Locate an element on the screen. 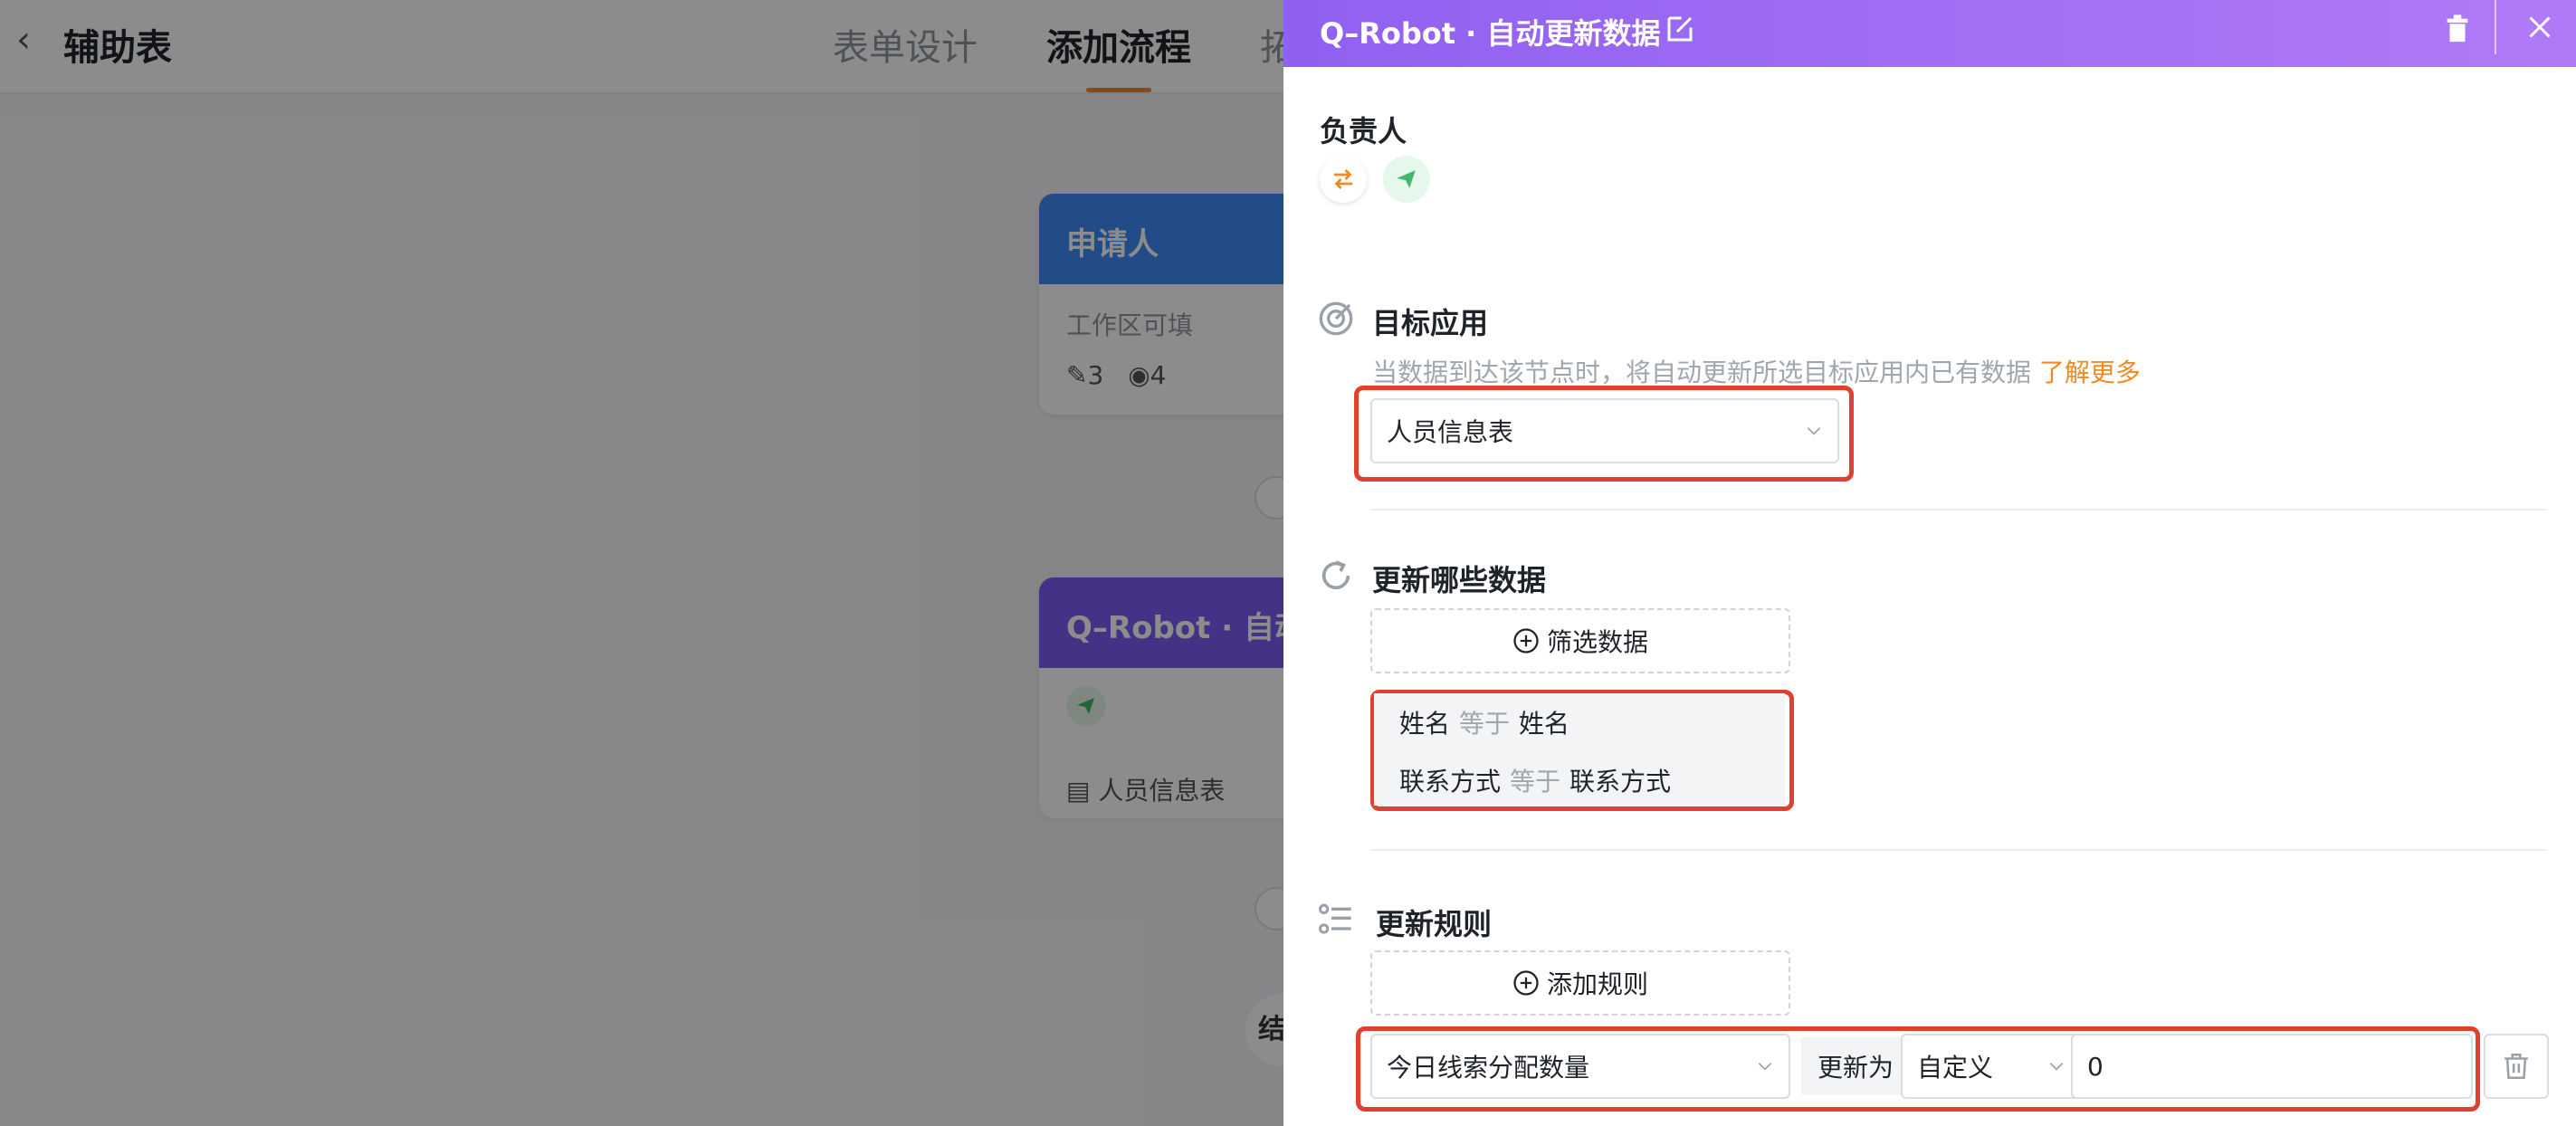 Image resolution: width=2576 pixels, height=1126 pixels. send-icon is located at coordinates (1407, 179).